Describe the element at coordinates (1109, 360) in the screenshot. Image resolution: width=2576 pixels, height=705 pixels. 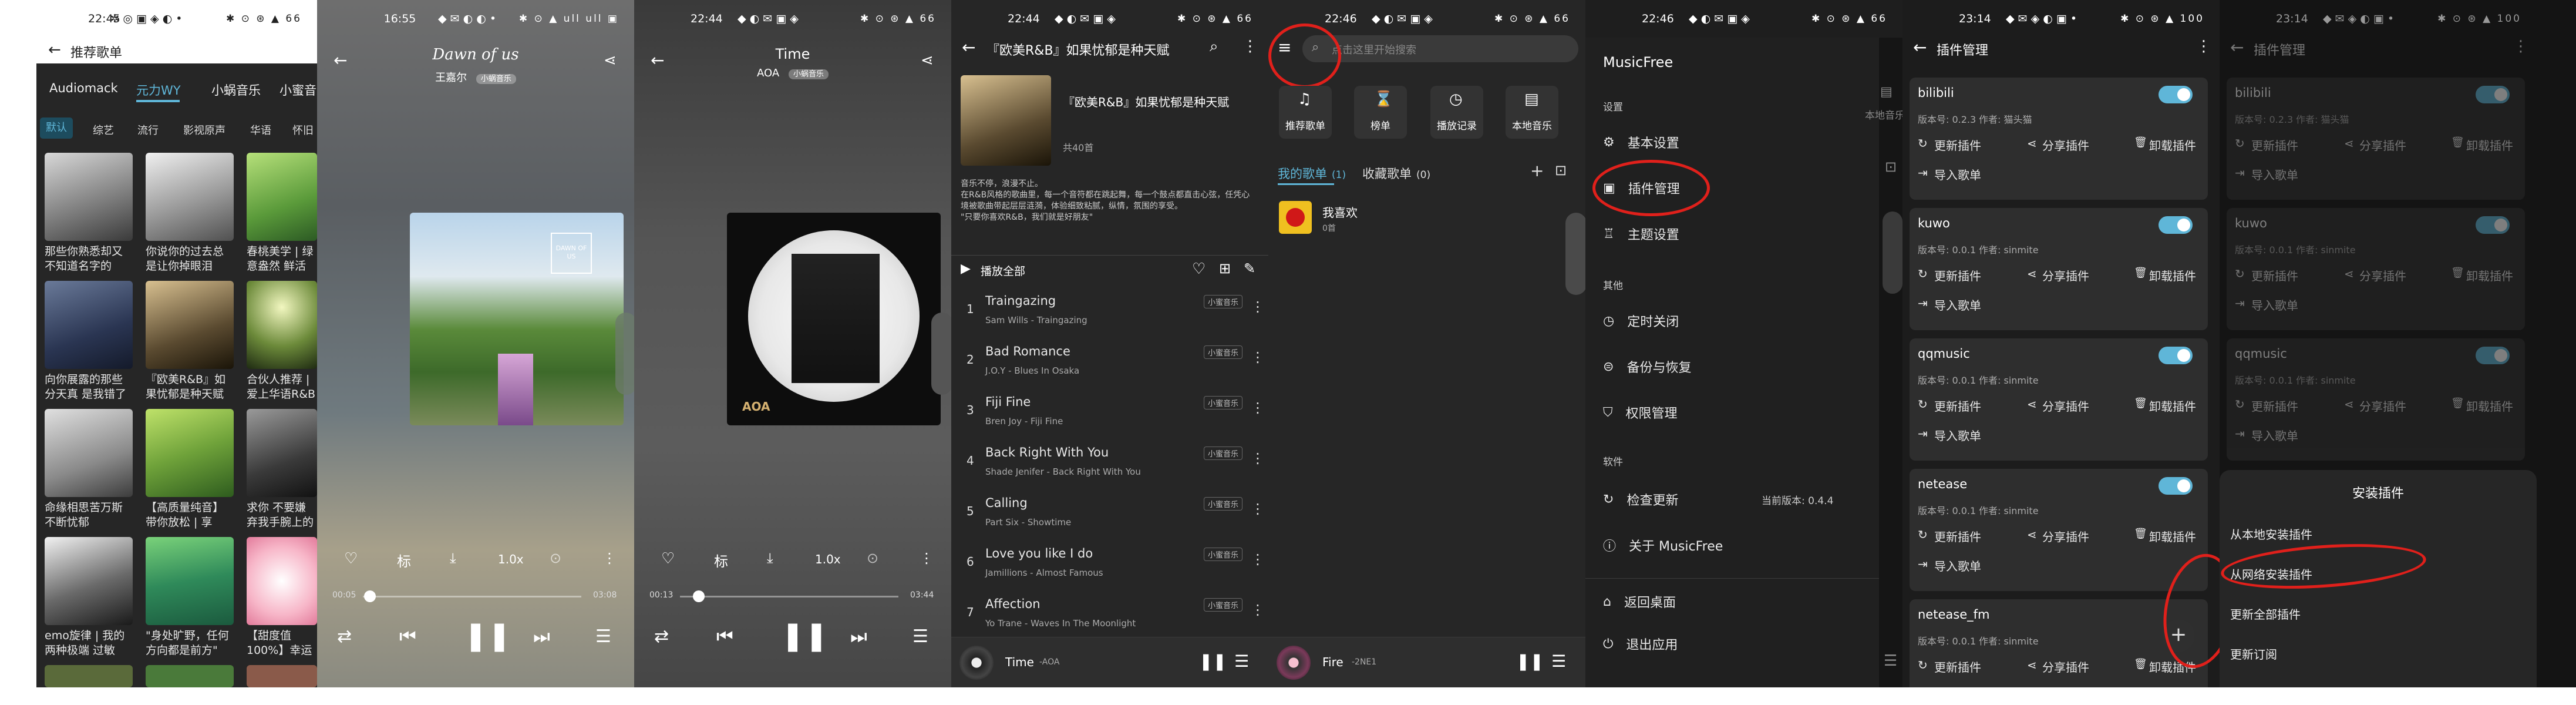
I see `song-row: 2 Bad Romance J.O.Y - Blues In Osaka 小蜜音乐 ⋮` at that location.